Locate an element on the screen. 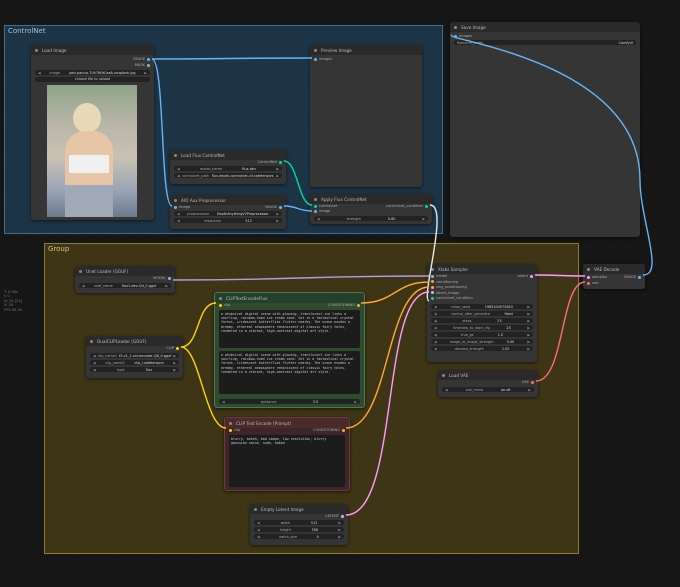 Image resolution: width=680 pixels, height=587 pixels. node-title: DualCLIPLoader (GGUF) is located at coordinates (122, 341).